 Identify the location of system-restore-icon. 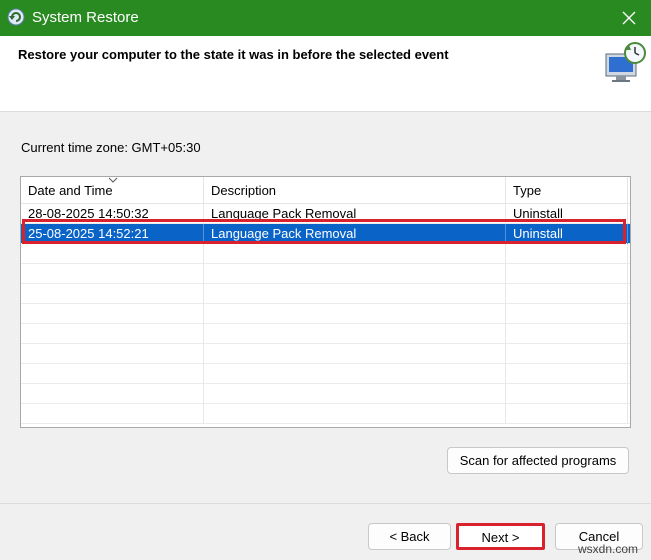
(16, 17).